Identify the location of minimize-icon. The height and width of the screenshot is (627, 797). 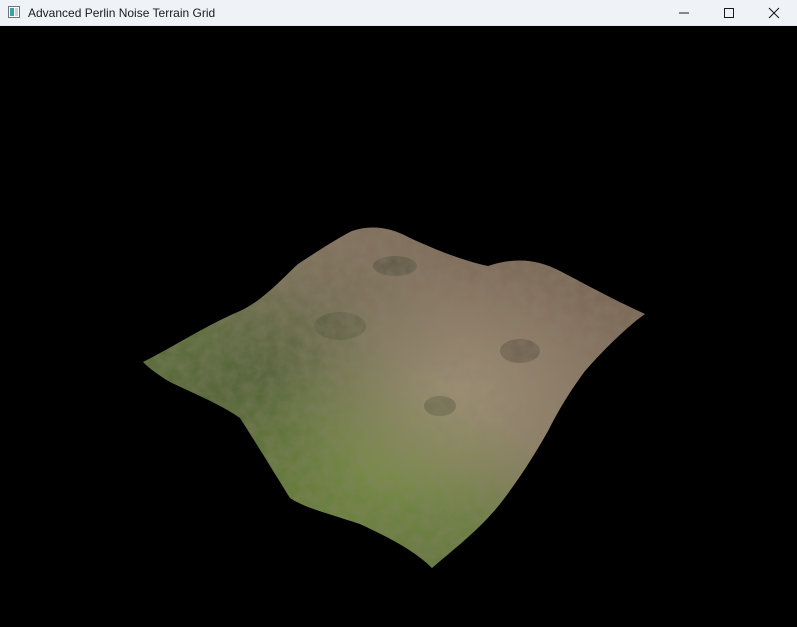
(683, 12).